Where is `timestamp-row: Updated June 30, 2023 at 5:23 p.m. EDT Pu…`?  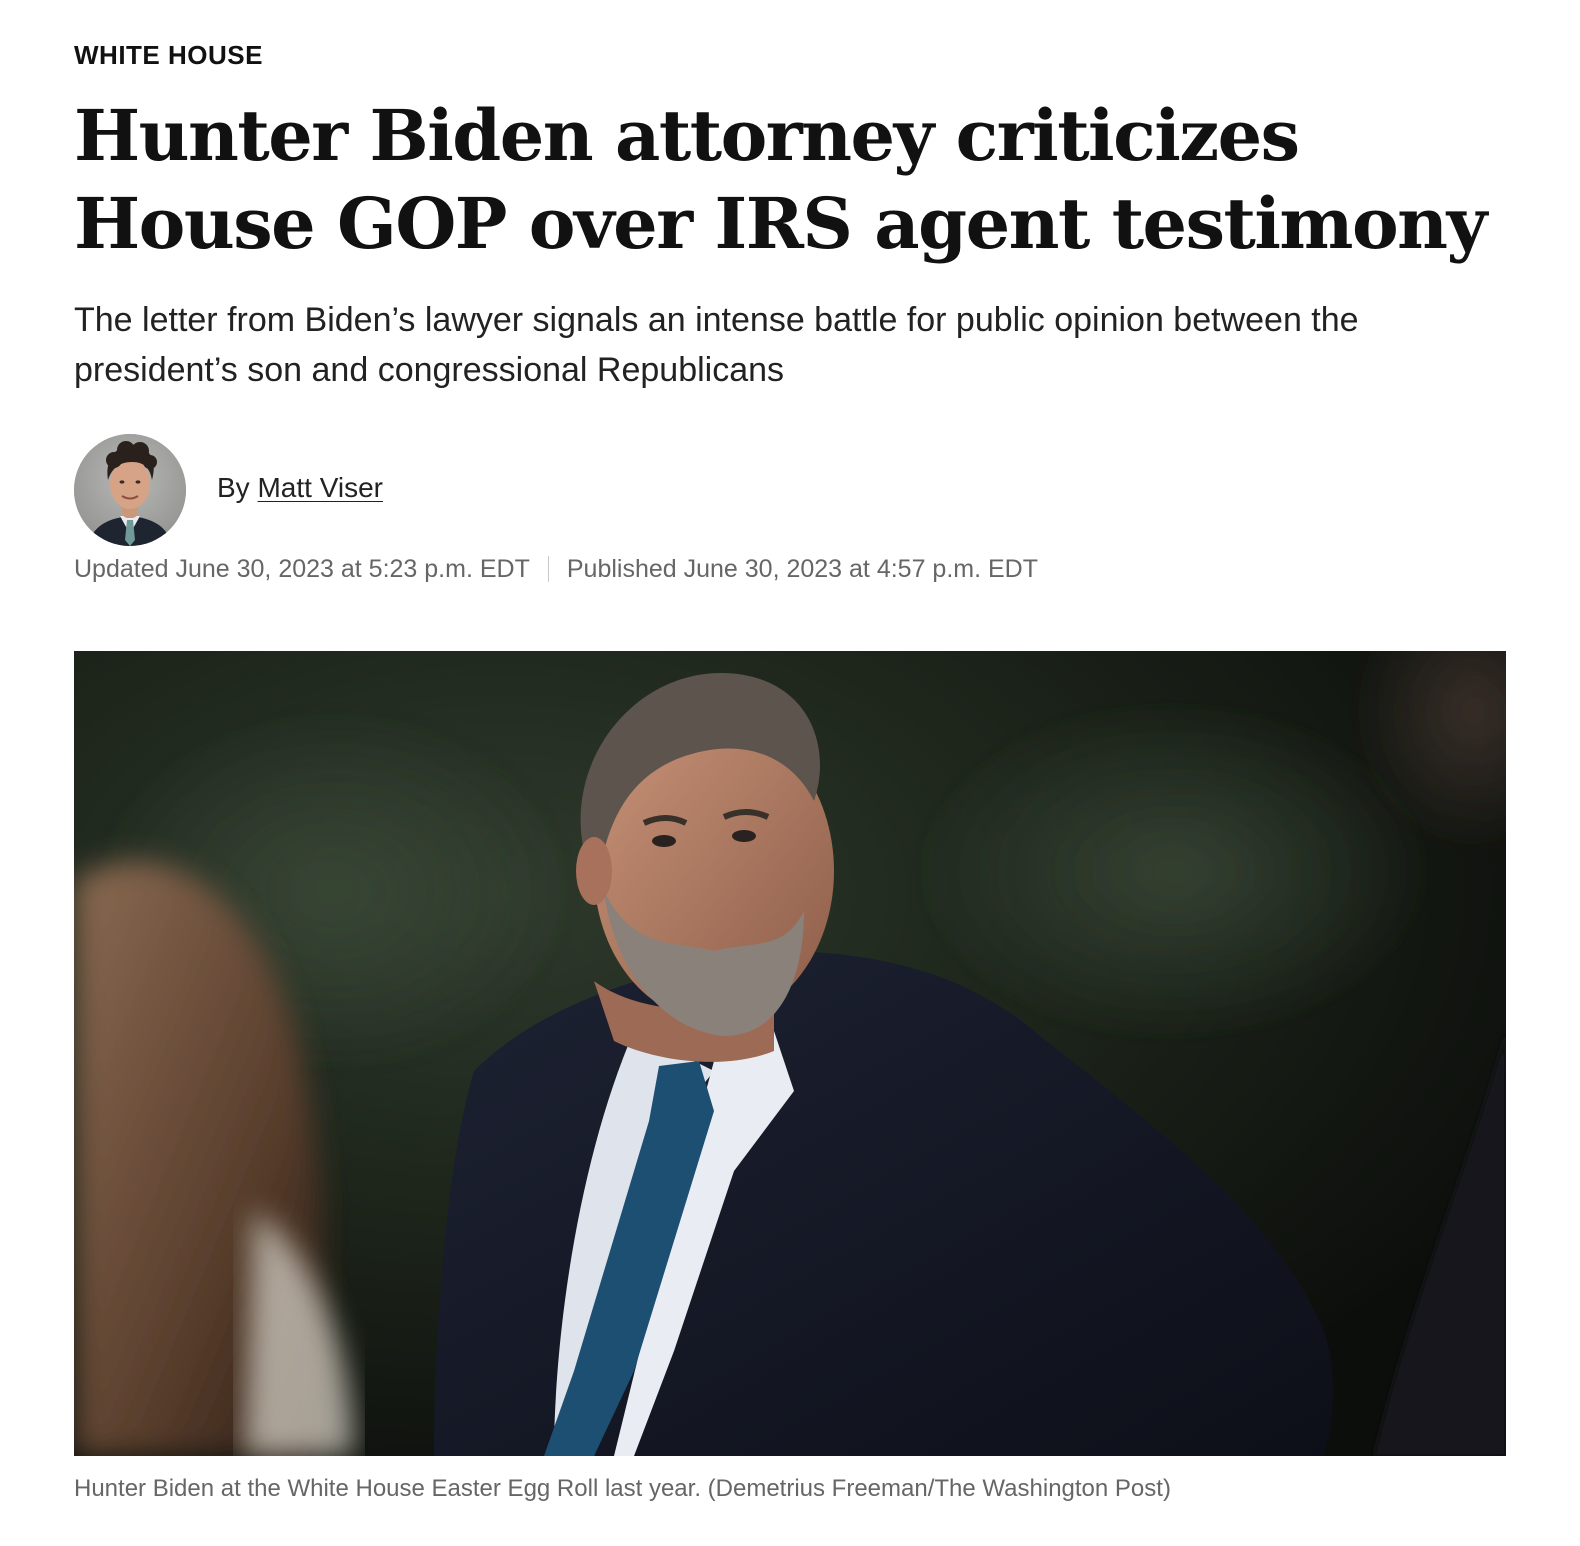 timestamp-row: Updated June 30, 2023 at 5:23 p.m. EDT Pu… is located at coordinates (556, 569).